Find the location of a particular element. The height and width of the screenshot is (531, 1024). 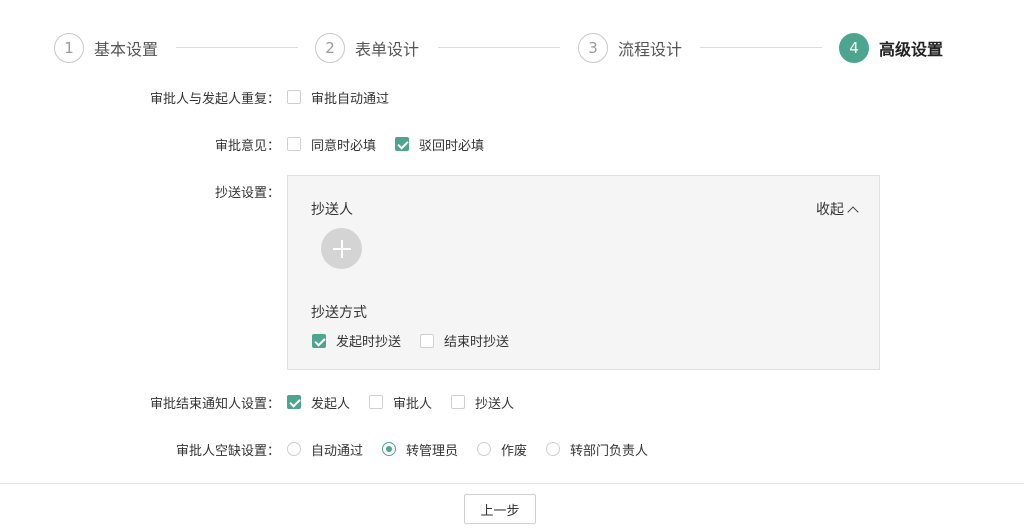

option-label: 发起时抄送 is located at coordinates (369, 342).